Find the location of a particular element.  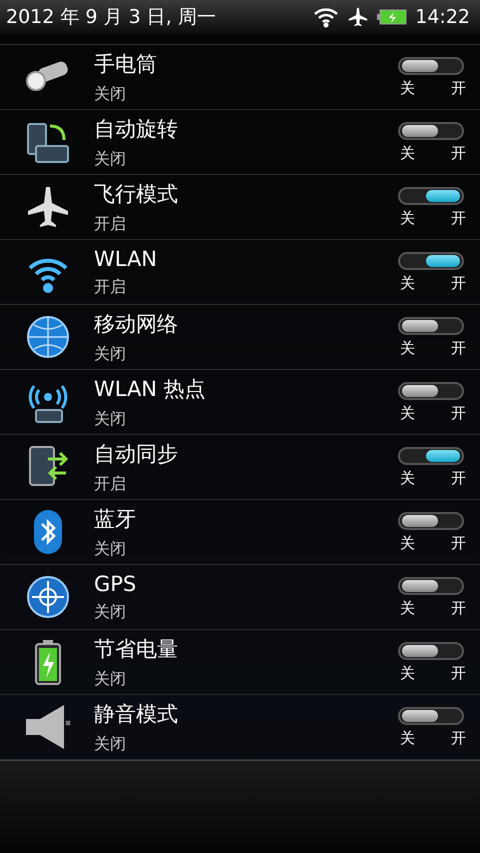

setting-name: GPS is located at coordinates (116, 584).